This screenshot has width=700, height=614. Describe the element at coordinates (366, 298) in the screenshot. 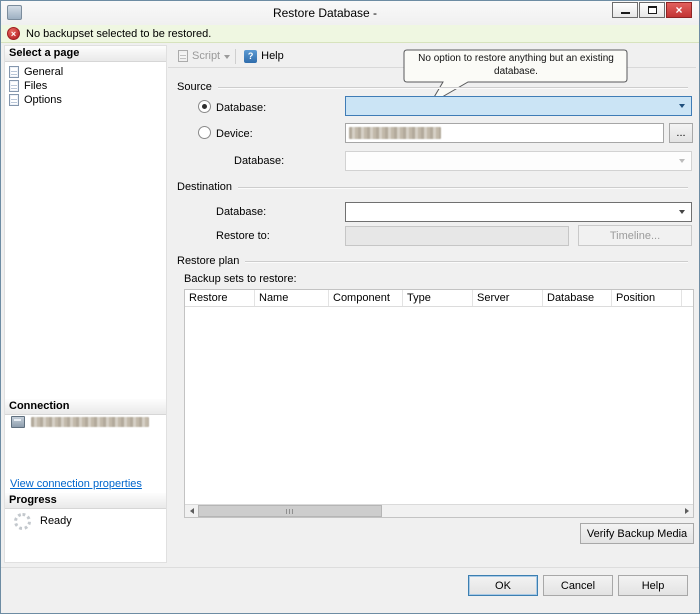

I see `column-header-component: Component` at that location.